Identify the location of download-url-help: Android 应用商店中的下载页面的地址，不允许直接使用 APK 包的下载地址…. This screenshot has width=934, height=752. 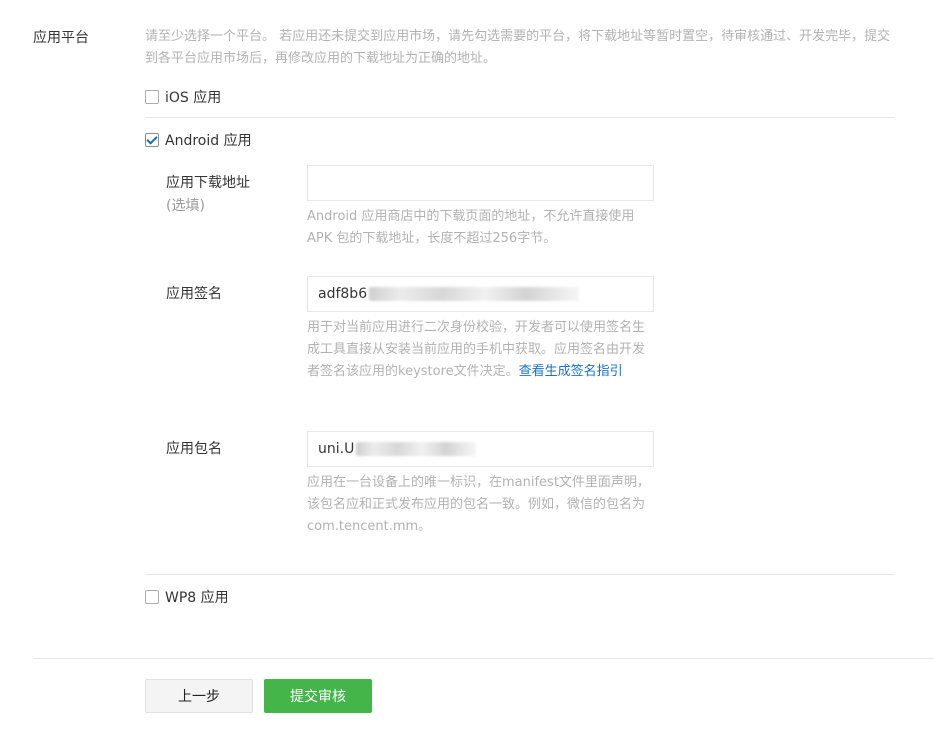
(471, 227).